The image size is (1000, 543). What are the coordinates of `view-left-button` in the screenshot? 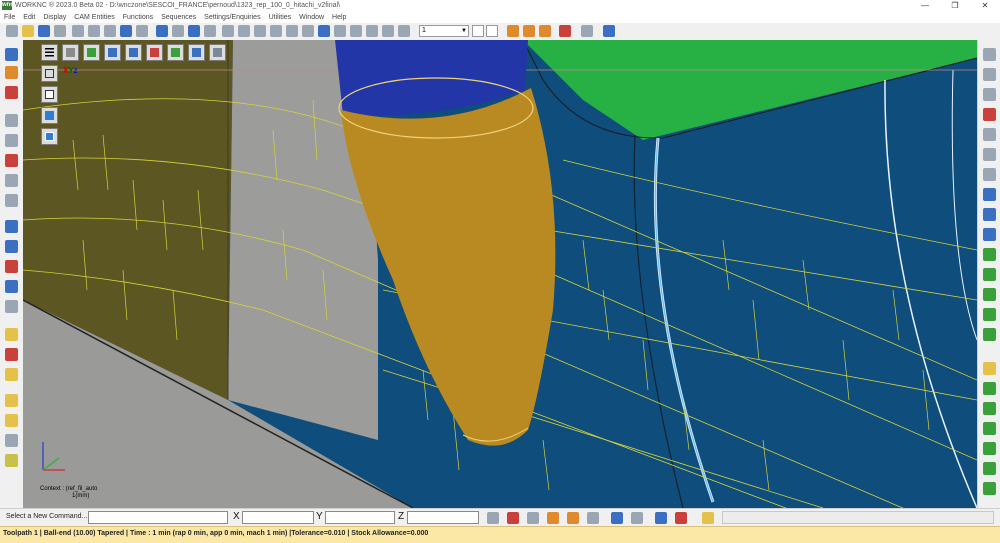 It's located at (133, 52).